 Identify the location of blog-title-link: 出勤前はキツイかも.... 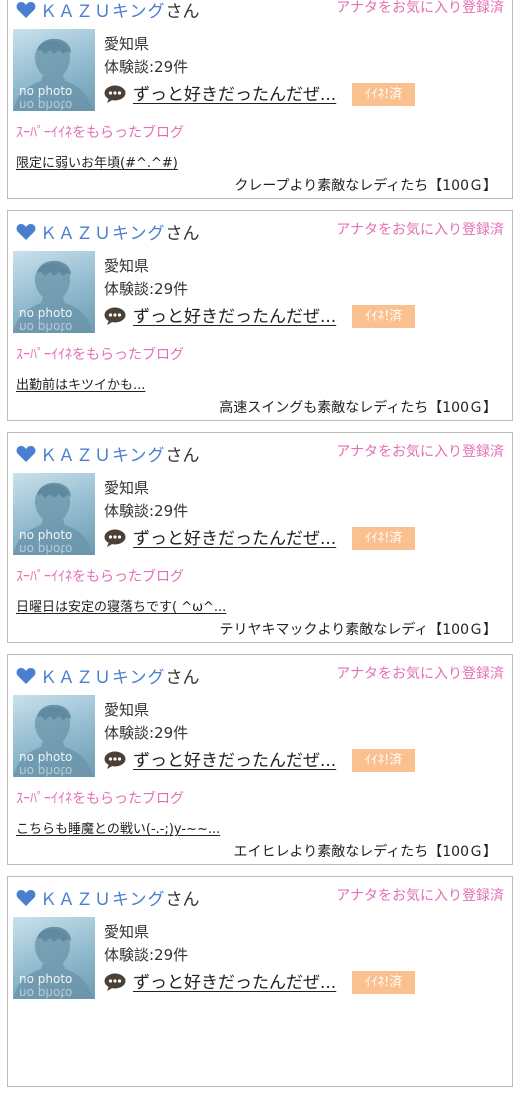
(80, 383).